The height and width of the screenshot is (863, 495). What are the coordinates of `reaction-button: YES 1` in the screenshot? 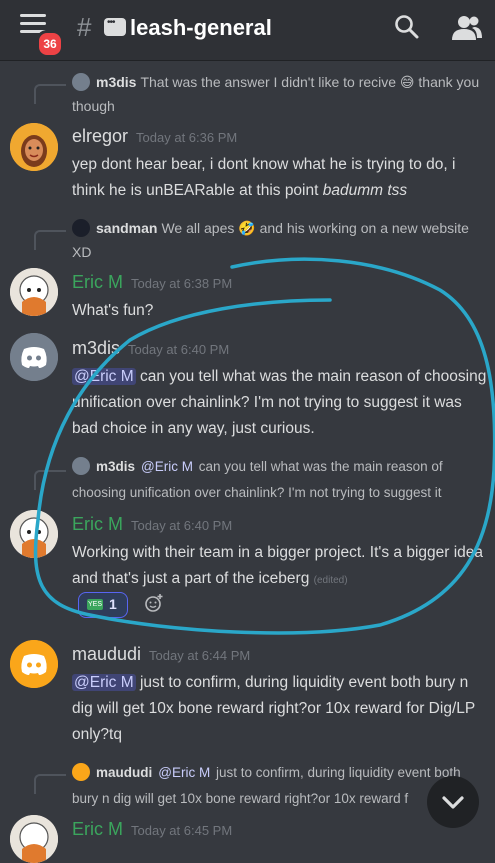 It's located at (103, 605).